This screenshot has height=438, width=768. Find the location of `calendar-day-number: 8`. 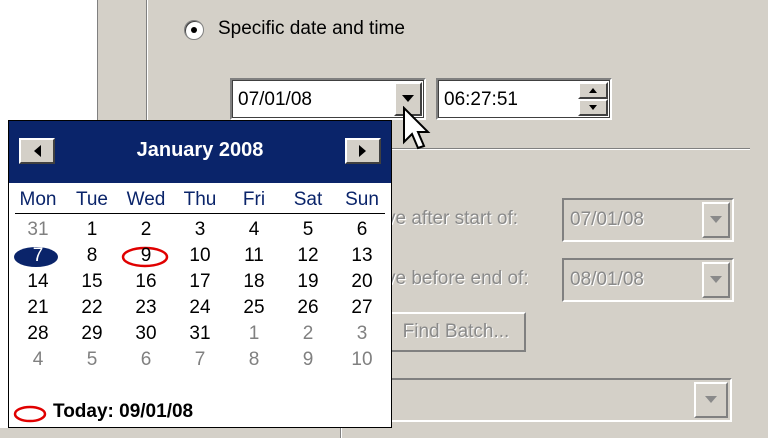

calendar-day-number: 8 is located at coordinates (254, 359).